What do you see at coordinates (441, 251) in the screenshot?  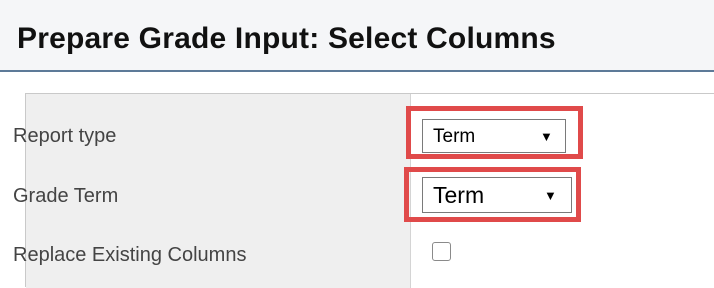 I see `replace-existing-columns-checkbox` at bounding box center [441, 251].